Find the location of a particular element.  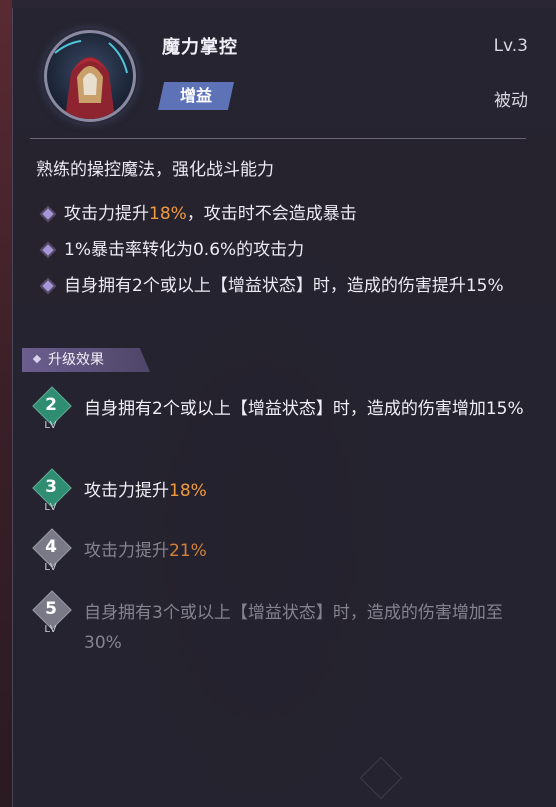

buff-tag-badge: 增益 is located at coordinates (196, 96).